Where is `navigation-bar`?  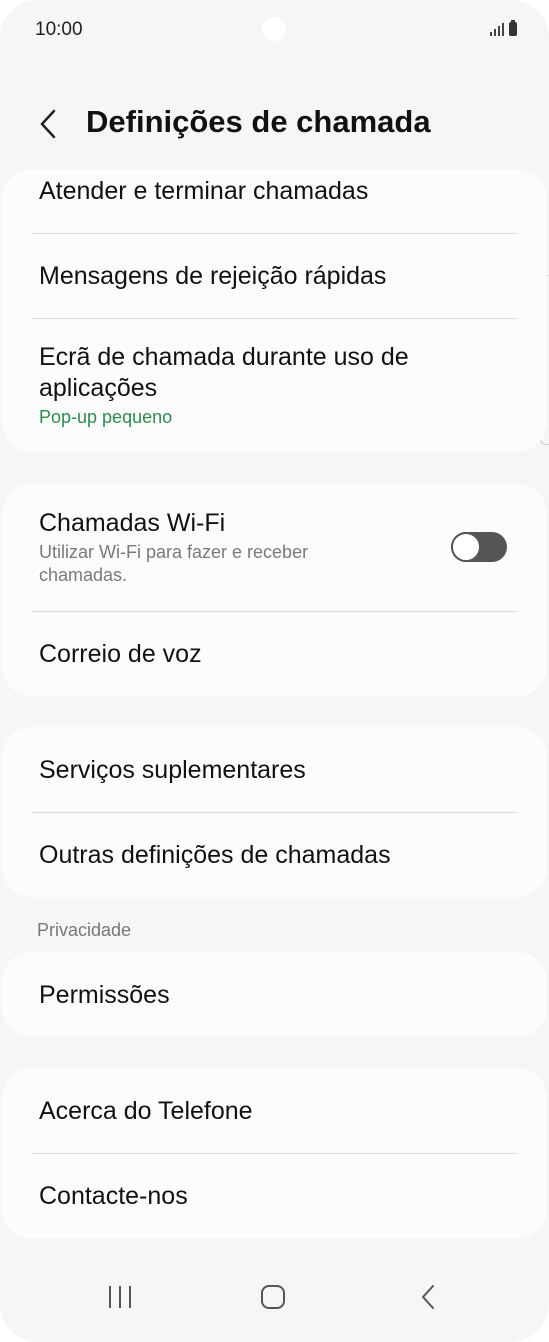 navigation-bar is located at coordinates (274, 1297).